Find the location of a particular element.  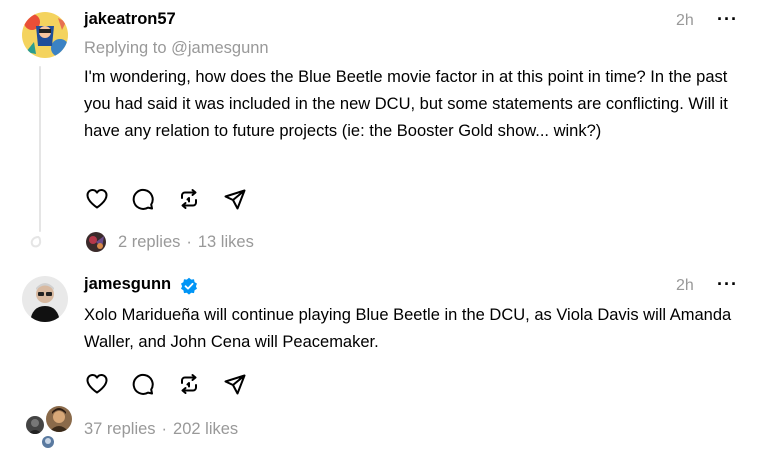

verified-badge-icon is located at coordinates (189, 288).